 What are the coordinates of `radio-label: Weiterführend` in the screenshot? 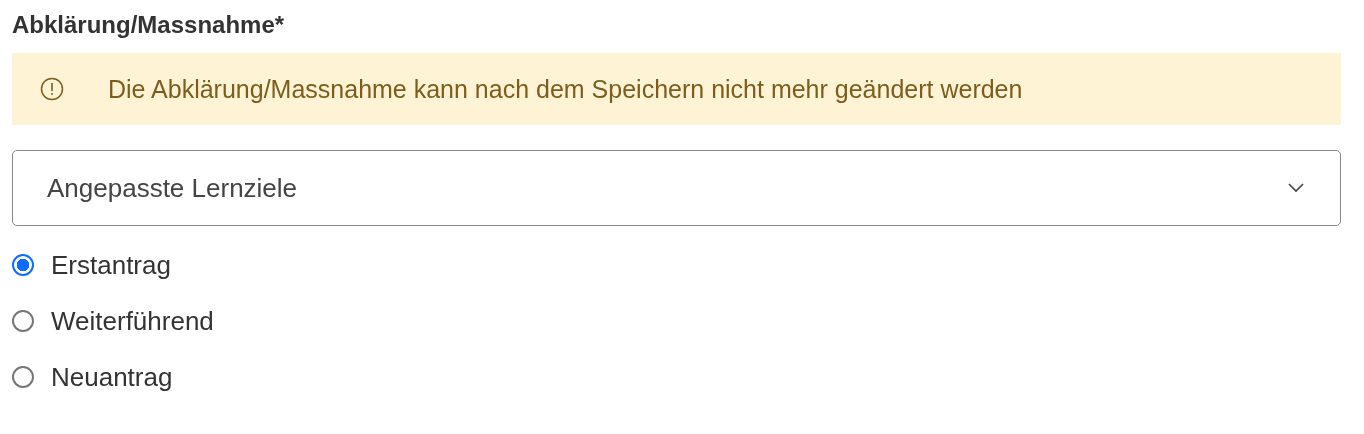 It's located at (132, 321).